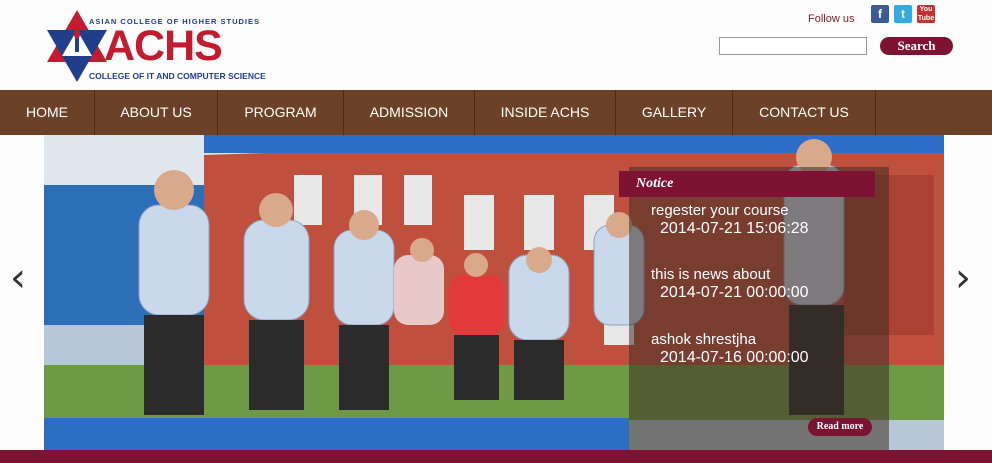 The image size is (992, 463). I want to click on facebook-icon: f, so click(880, 14).